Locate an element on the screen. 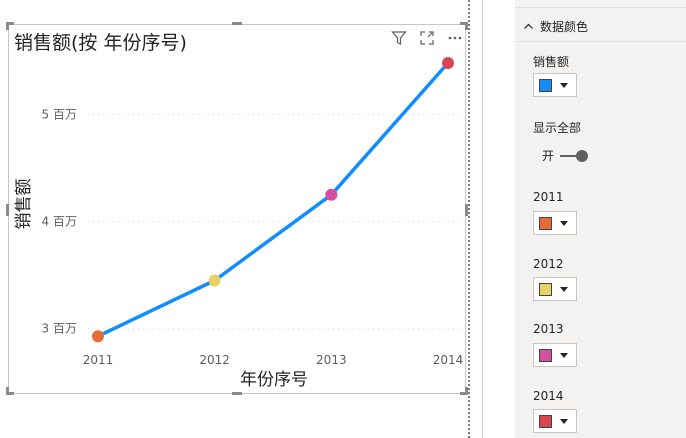  toggle-knob is located at coordinates (582, 155).